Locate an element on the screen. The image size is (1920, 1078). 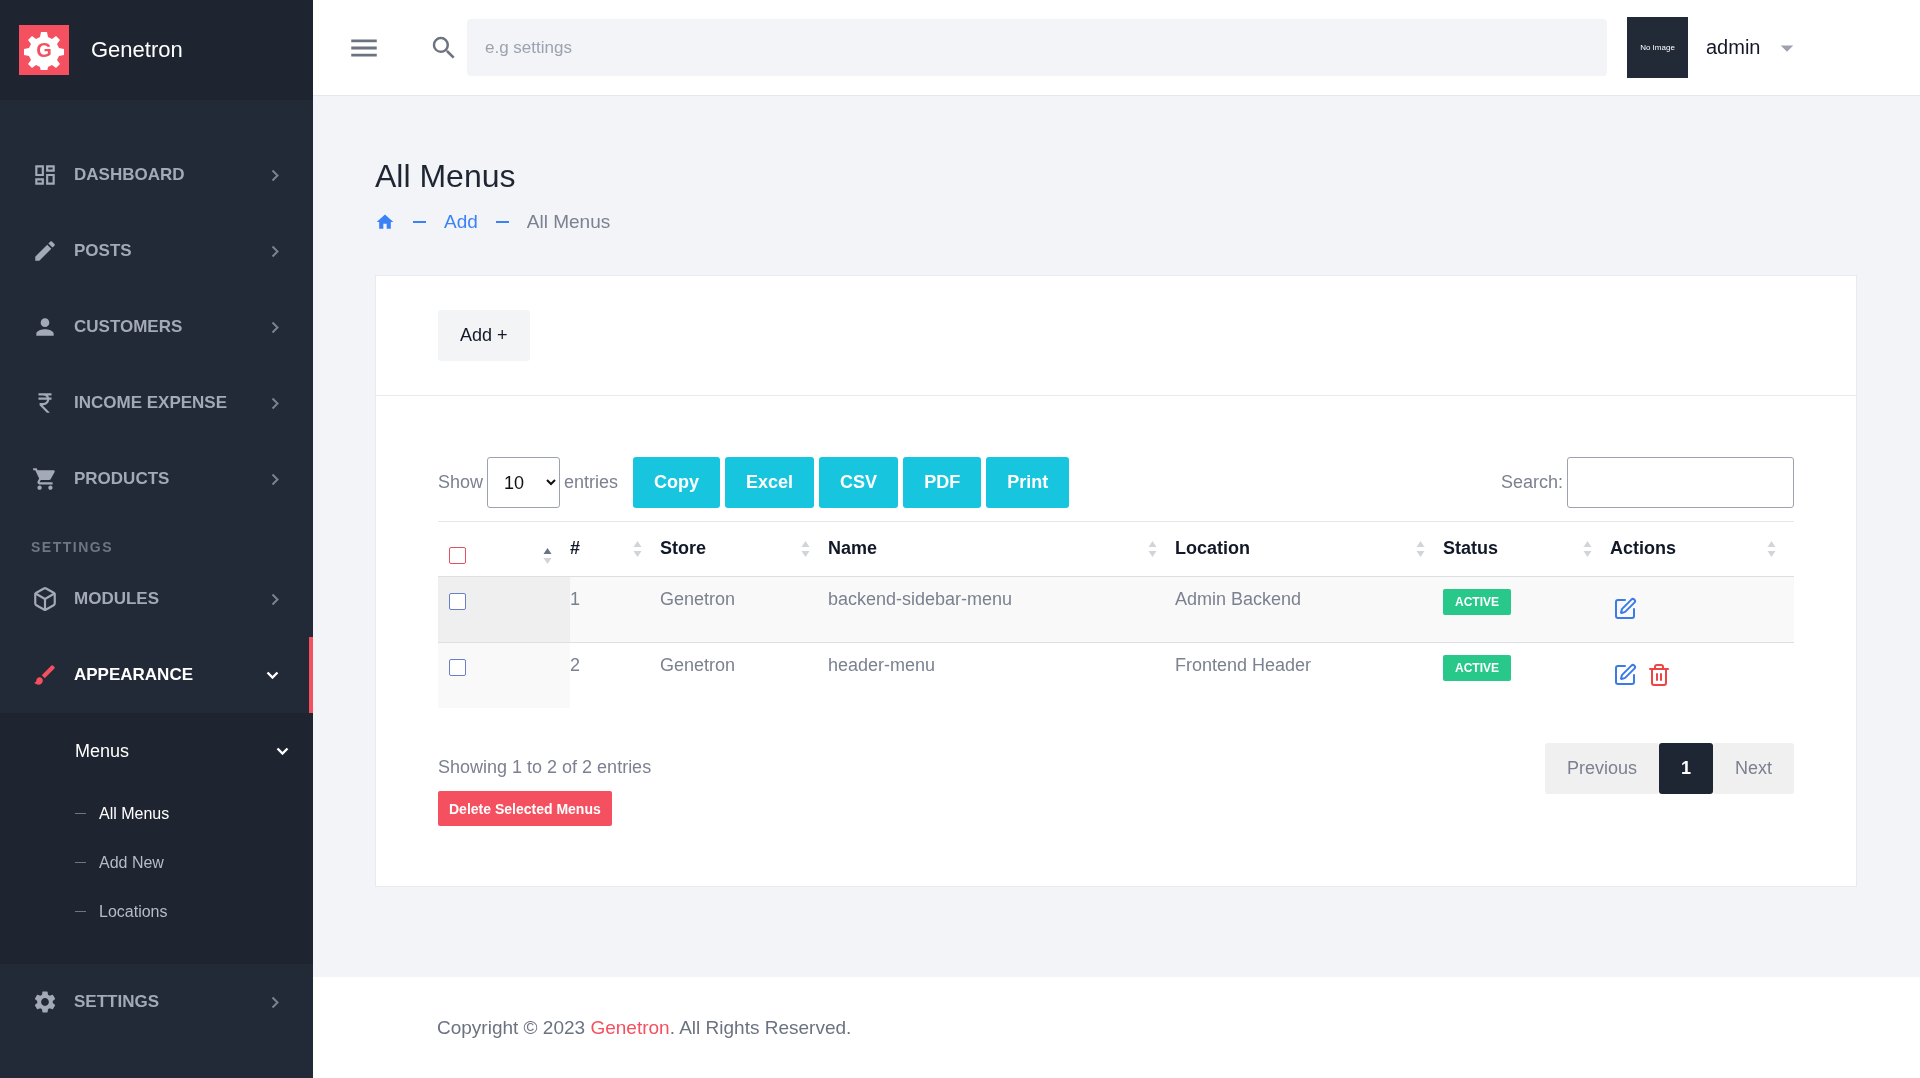
sidebar-item: SETTINGS is located at coordinates (156, 1002).